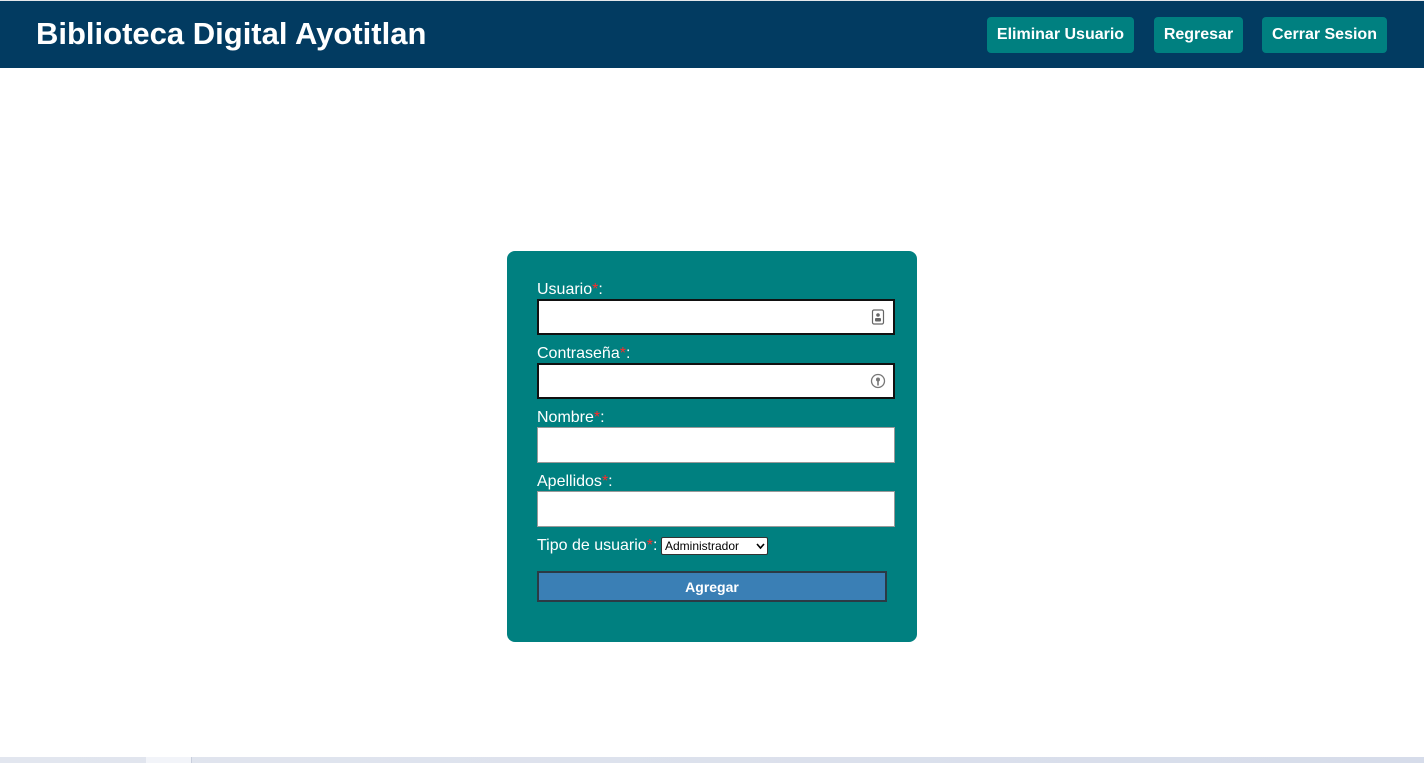  Describe the element at coordinates (716, 317) in the screenshot. I see `usuario-input` at that location.